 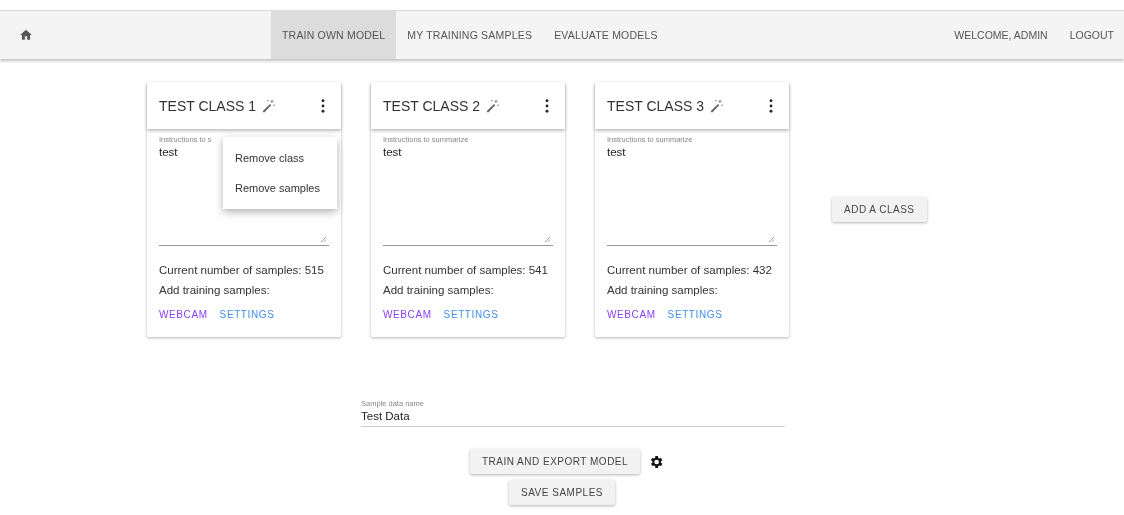 I want to click on nav-tab: EVALUATE MODELS, so click(x=606, y=35).